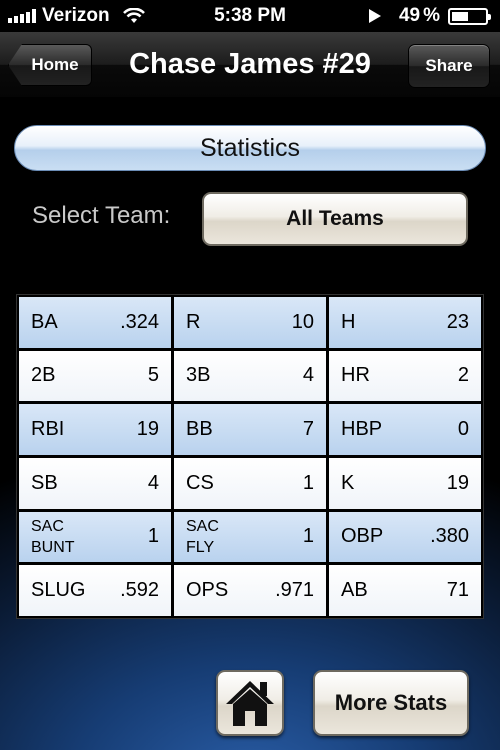 The image size is (500, 750). Describe the element at coordinates (463, 429) in the screenshot. I see `stat-value: 0` at that location.